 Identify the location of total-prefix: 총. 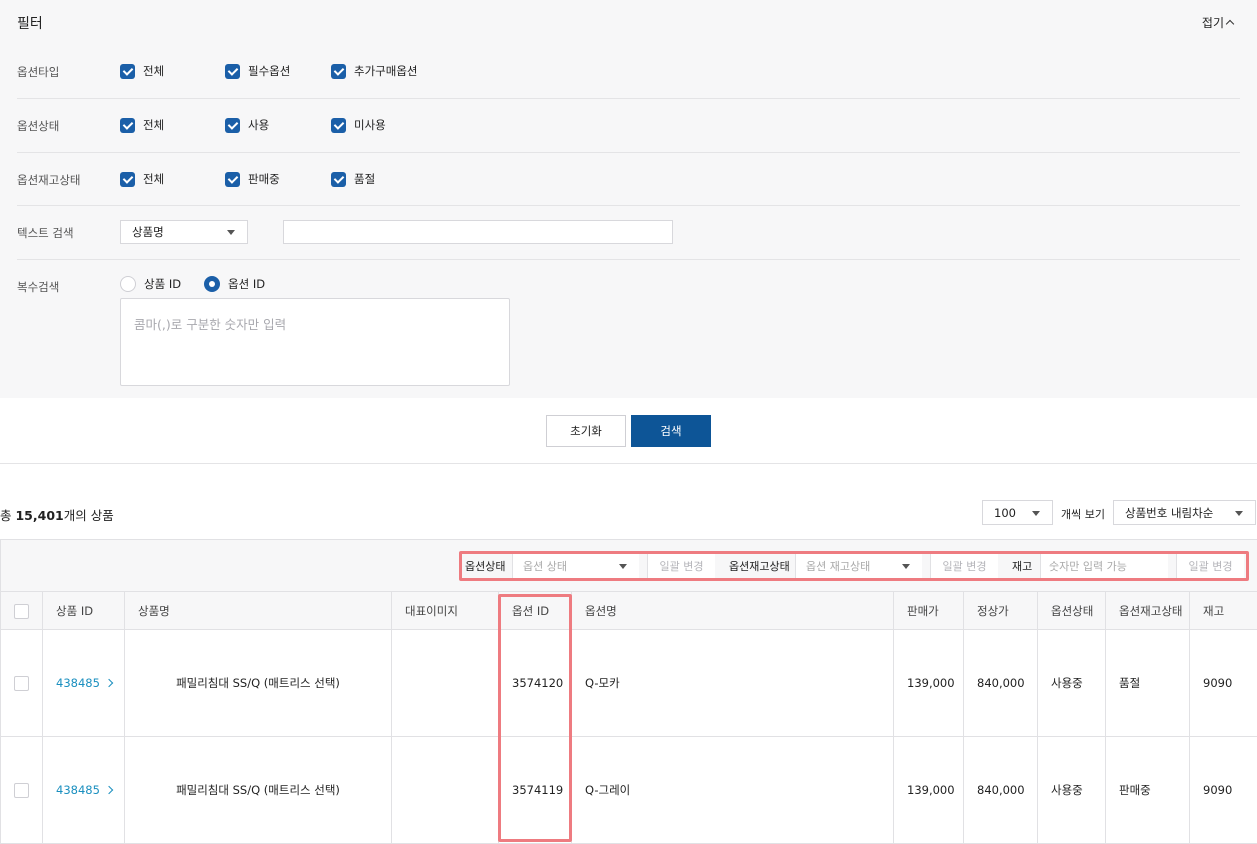
(8, 515).